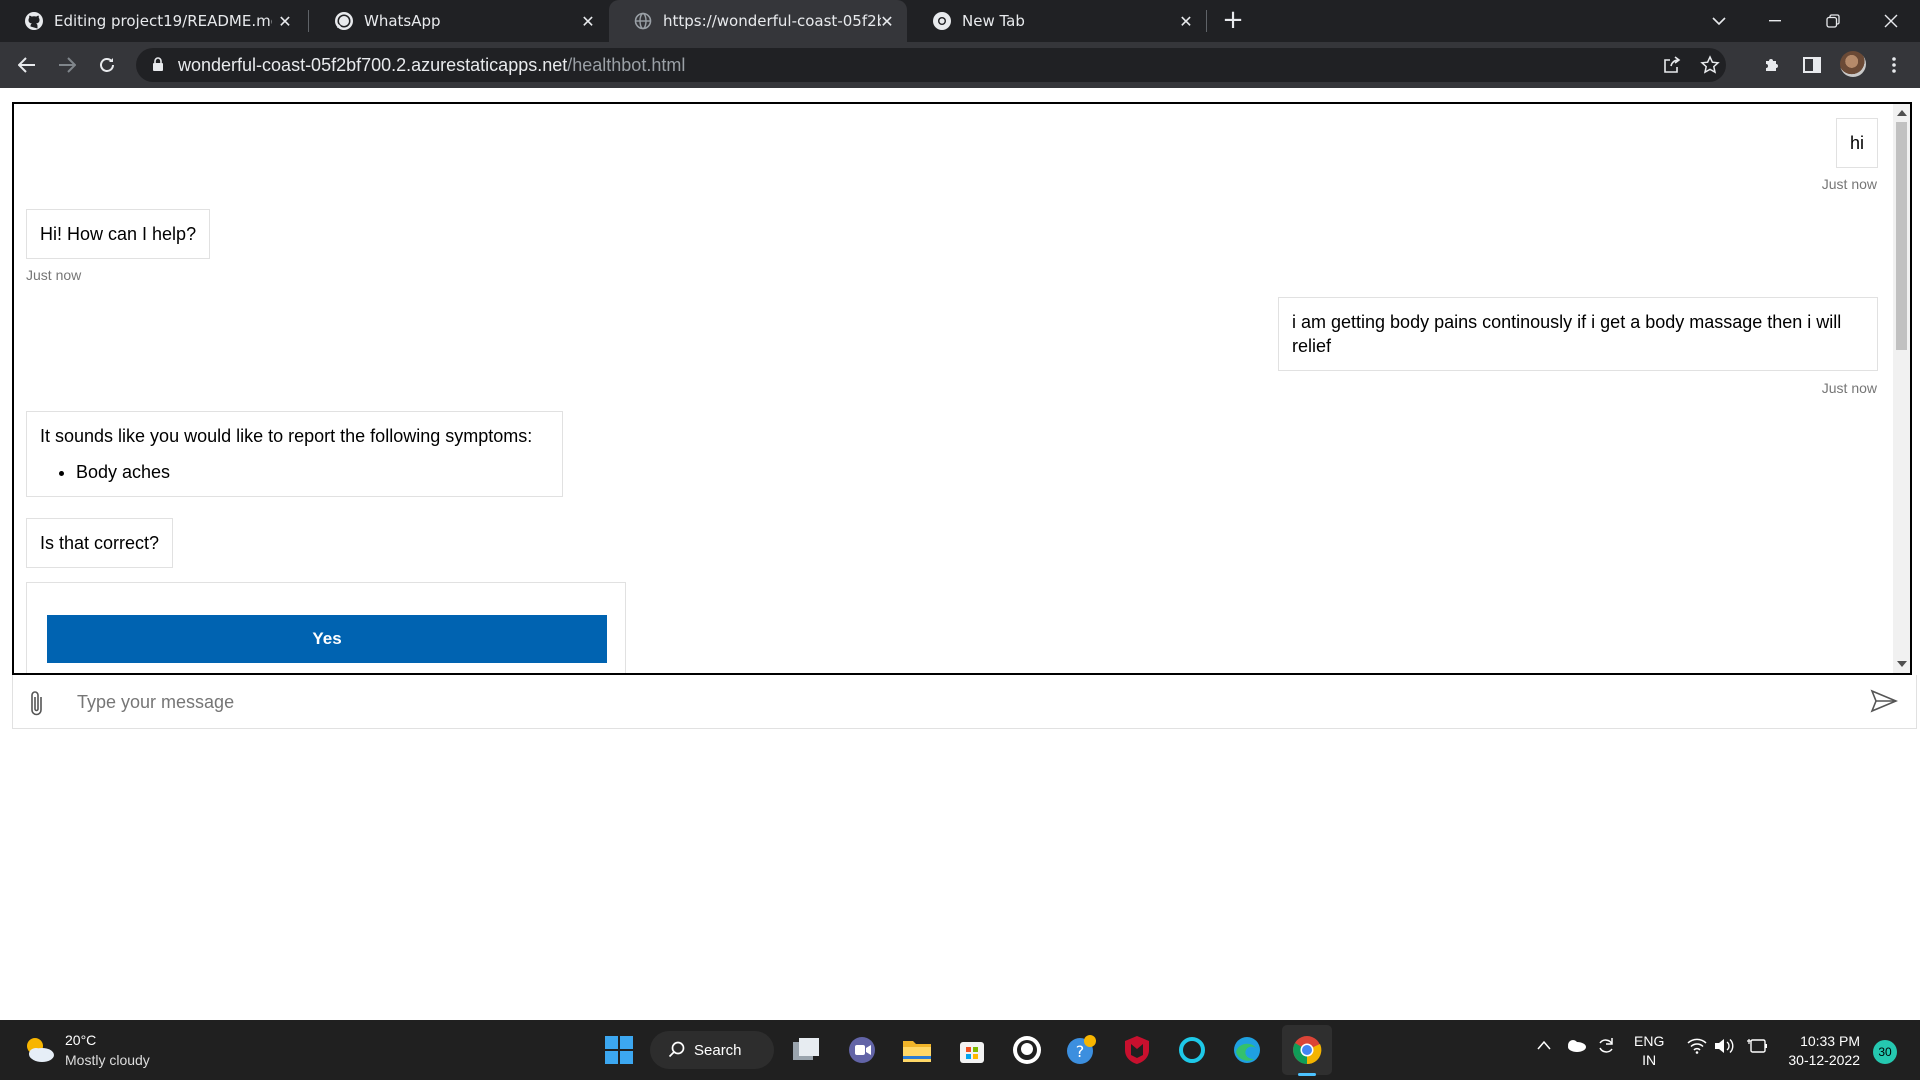 Image resolution: width=1920 pixels, height=1080 pixels. Describe the element at coordinates (1885, 1052) in the screenshot. I see `notification-badge: 30` at that location.